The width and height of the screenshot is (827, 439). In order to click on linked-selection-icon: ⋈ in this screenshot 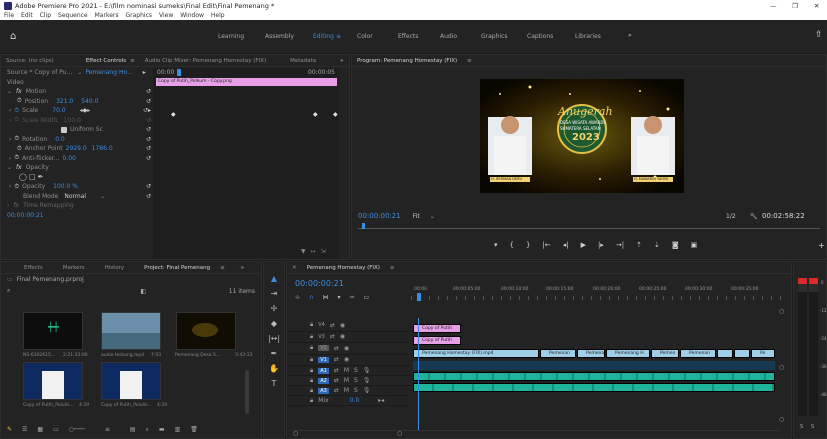, I will do `click(325, 297)`.